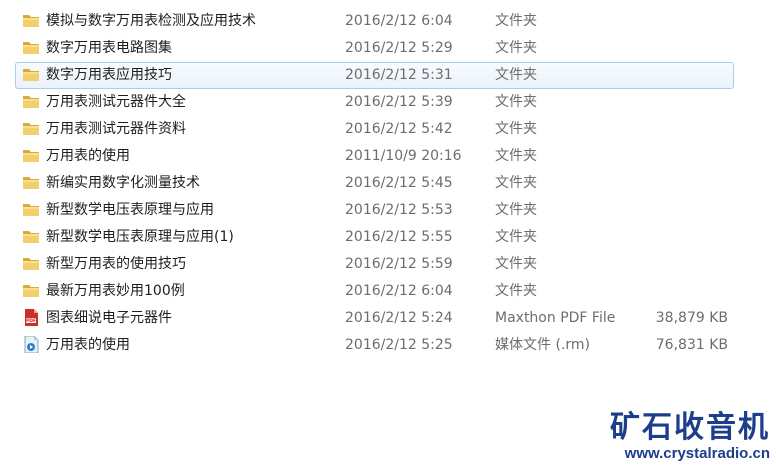 This screenshot has width=776, height=469. I want to click on file-name: 数字万用表电路图集, so click(109, 48).